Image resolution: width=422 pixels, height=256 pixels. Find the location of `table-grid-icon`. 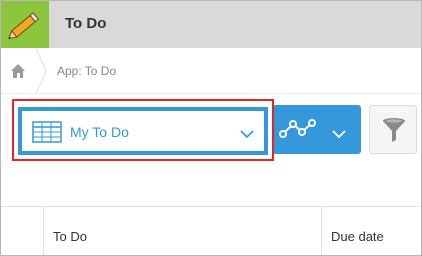

table-grid-icon is located at coordinates (47, 132).